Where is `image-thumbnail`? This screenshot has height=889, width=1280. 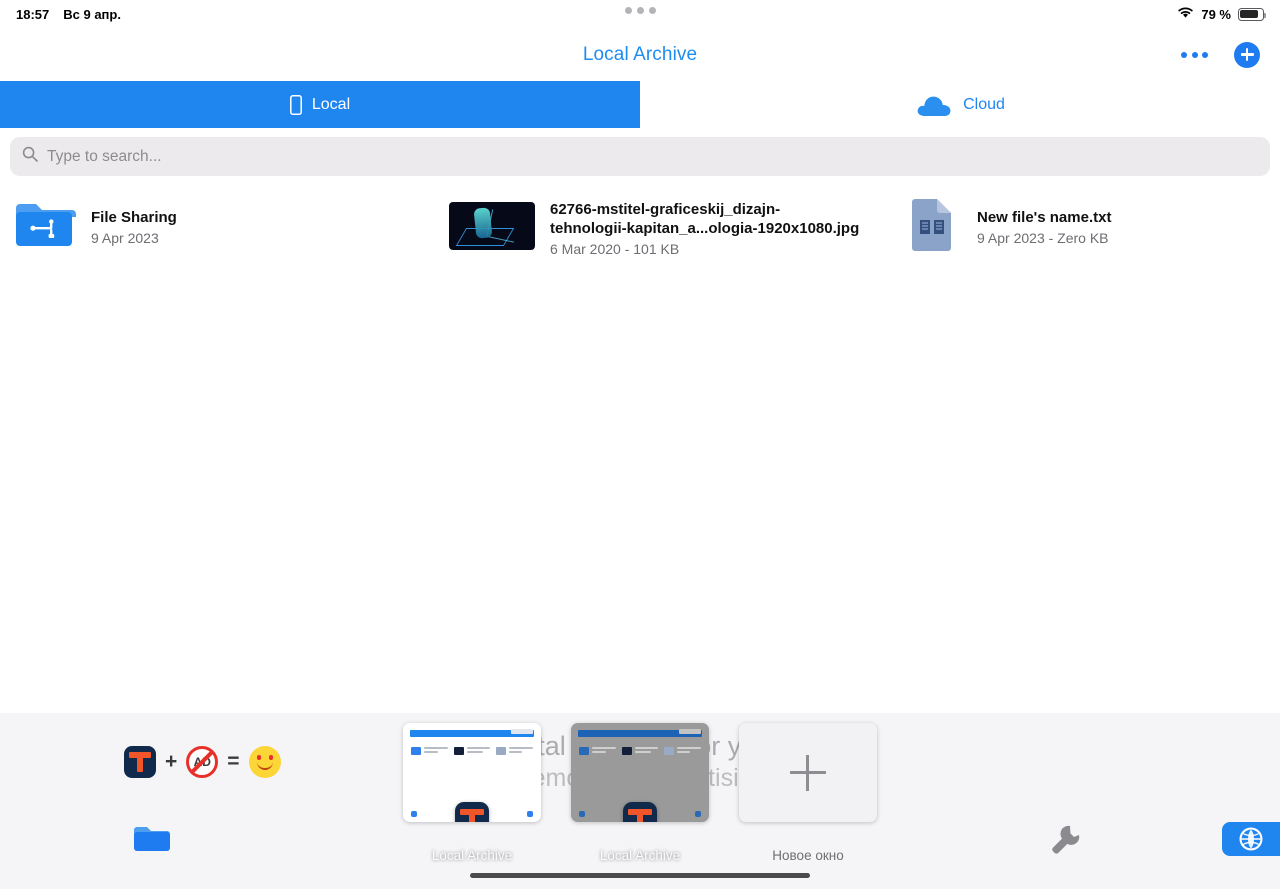 image-thumbnail is located at coordinates (492, 226).